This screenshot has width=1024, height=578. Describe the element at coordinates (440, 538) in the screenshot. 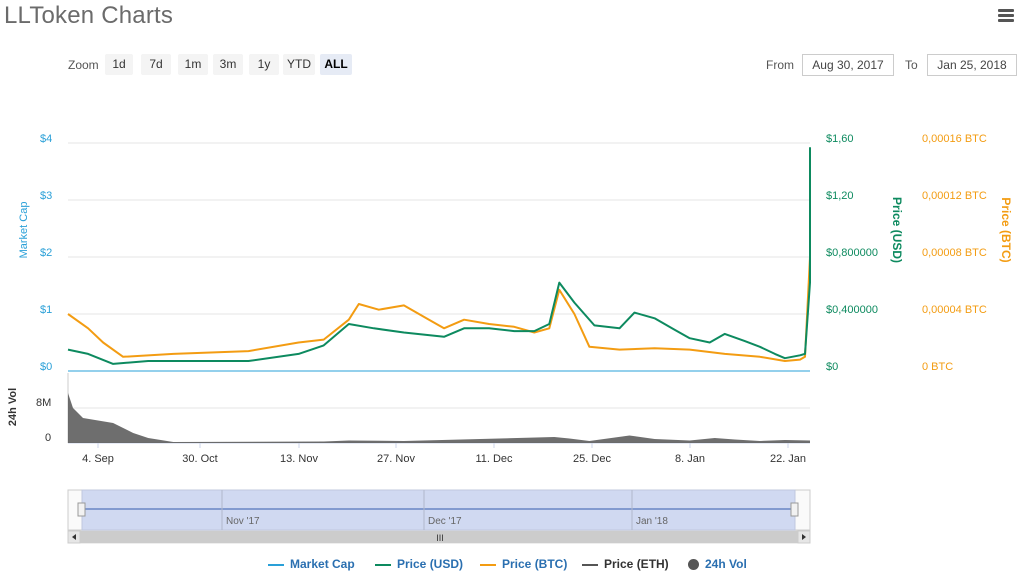

I see `scrollbar-grip: III` at that location.